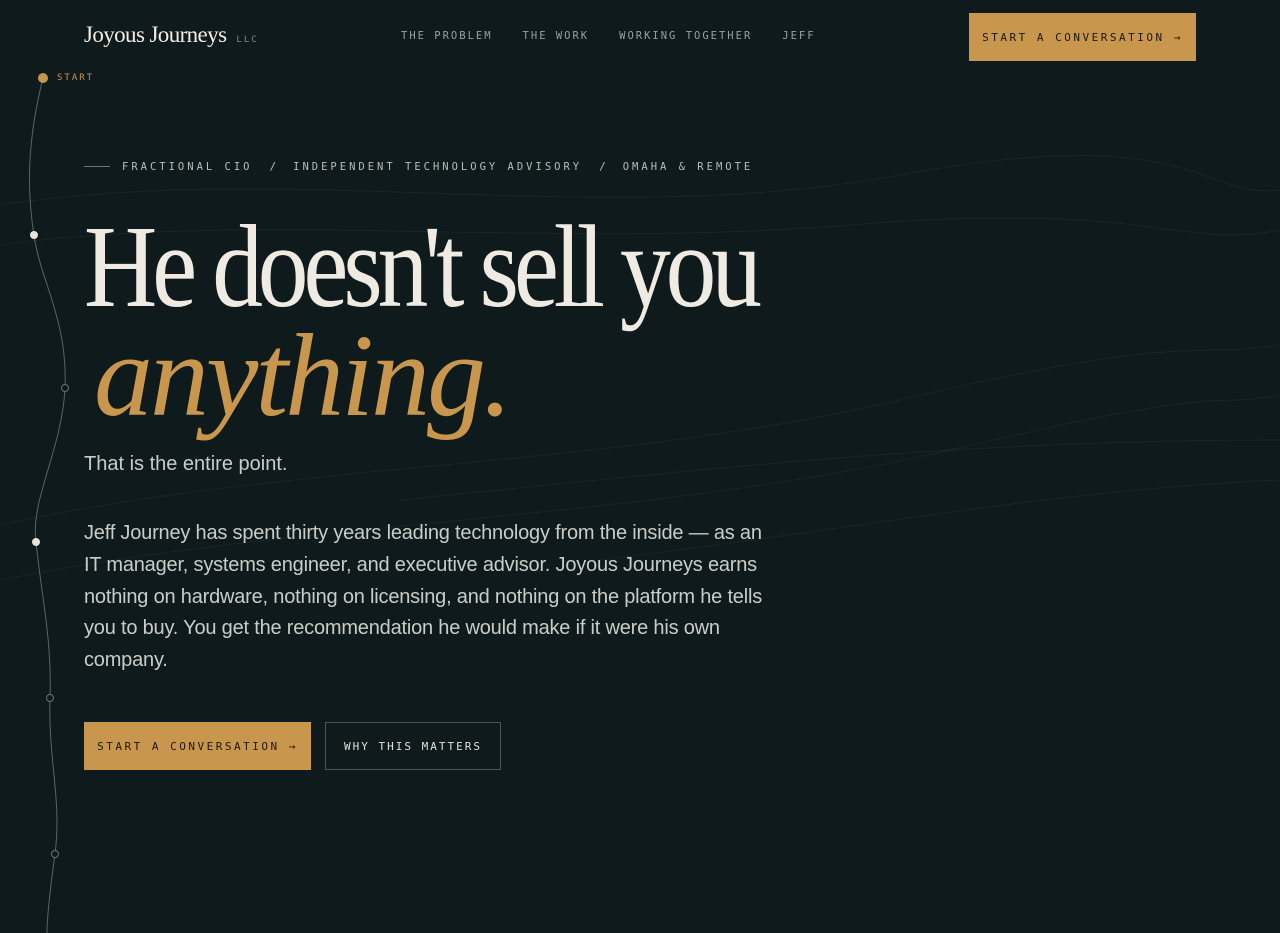  Describe the element at coordinates (685, 36) in the screenshot. I see `nav-link-working-together: WORKING TOGETHER` at that location.